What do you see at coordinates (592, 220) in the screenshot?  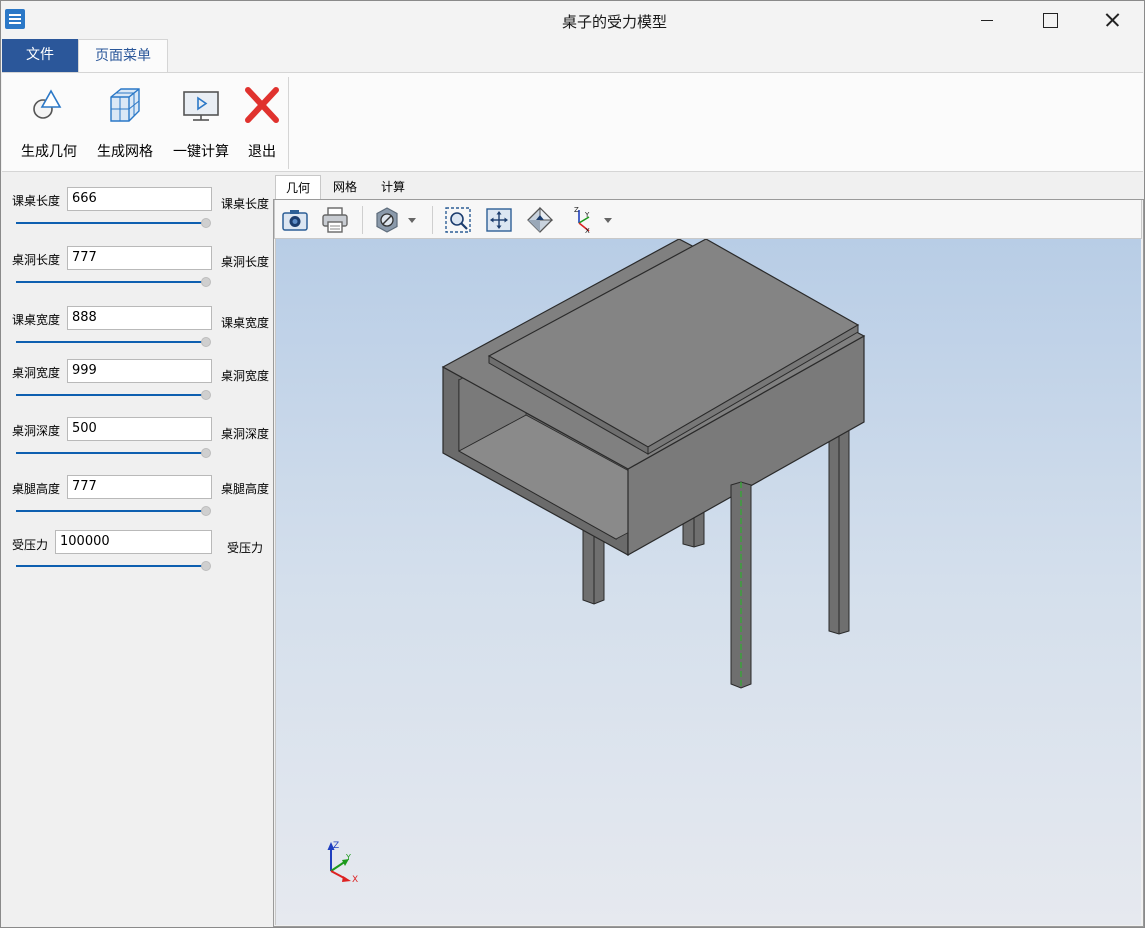 I see `axis-view-icon: Z Y X` at bounding box center [592, 220].